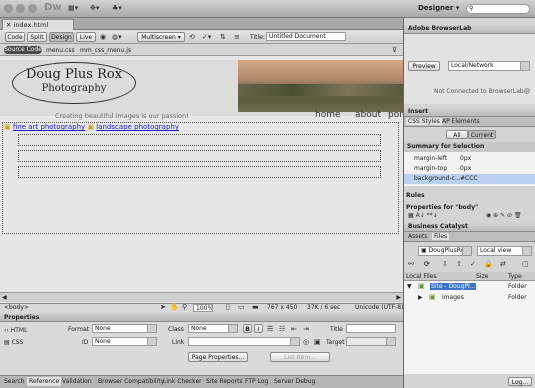  Describe the element at coordinates (77, 381) in the screenshot. I see `bottom-tab: Validation` at that location.